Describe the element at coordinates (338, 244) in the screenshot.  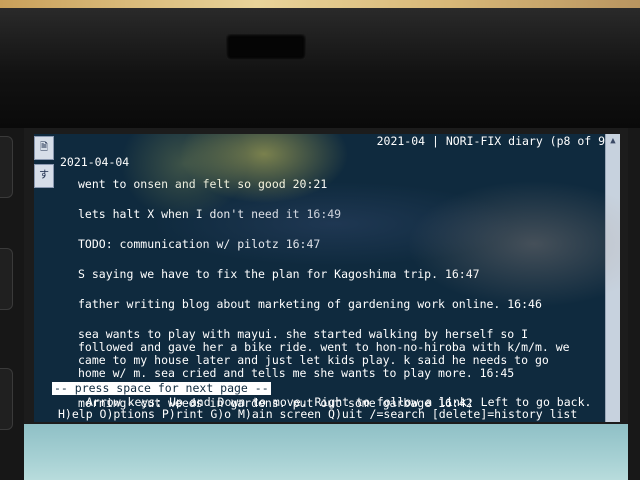
I see `diary-entry: TODO: communication w/ pilotz 16:47` at that location.